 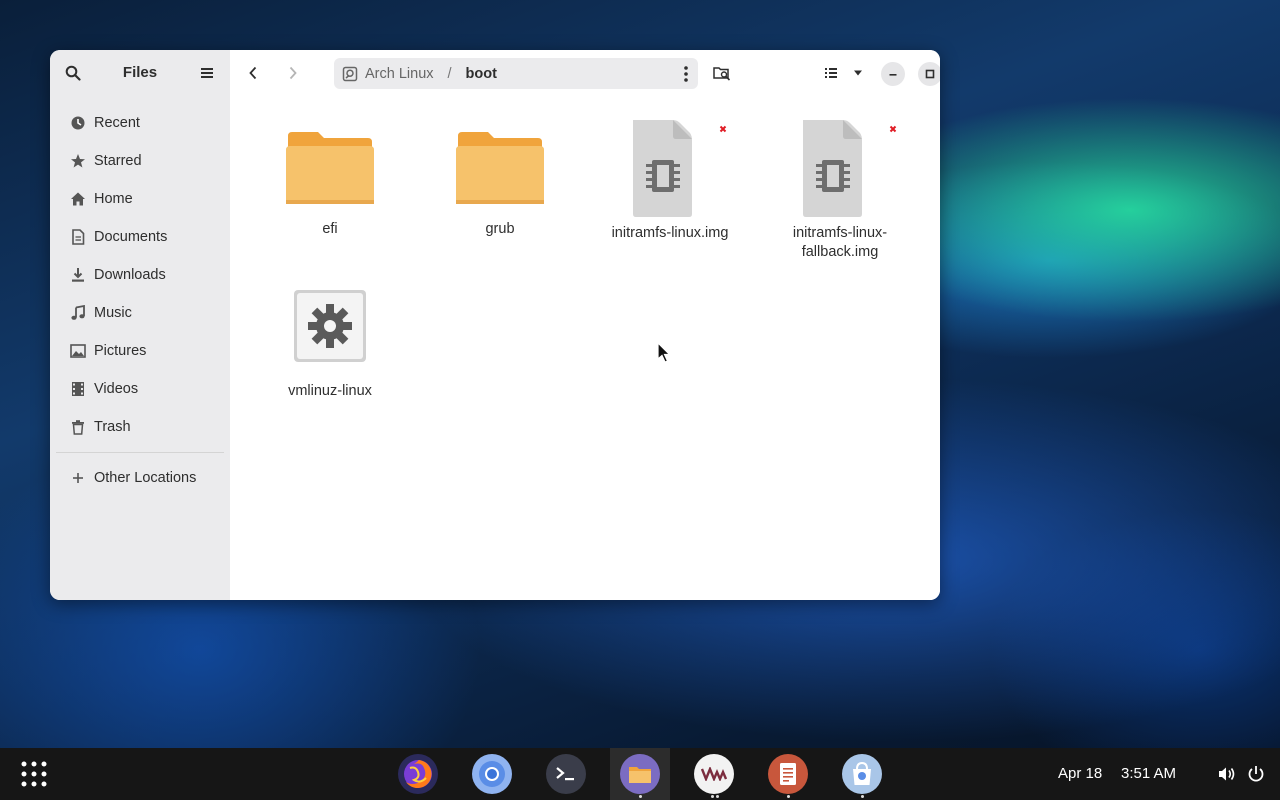 What do you see at coordinates (330, 229) in the screenshot?
I see `file-label: efi` at bounding box center [330, 229].